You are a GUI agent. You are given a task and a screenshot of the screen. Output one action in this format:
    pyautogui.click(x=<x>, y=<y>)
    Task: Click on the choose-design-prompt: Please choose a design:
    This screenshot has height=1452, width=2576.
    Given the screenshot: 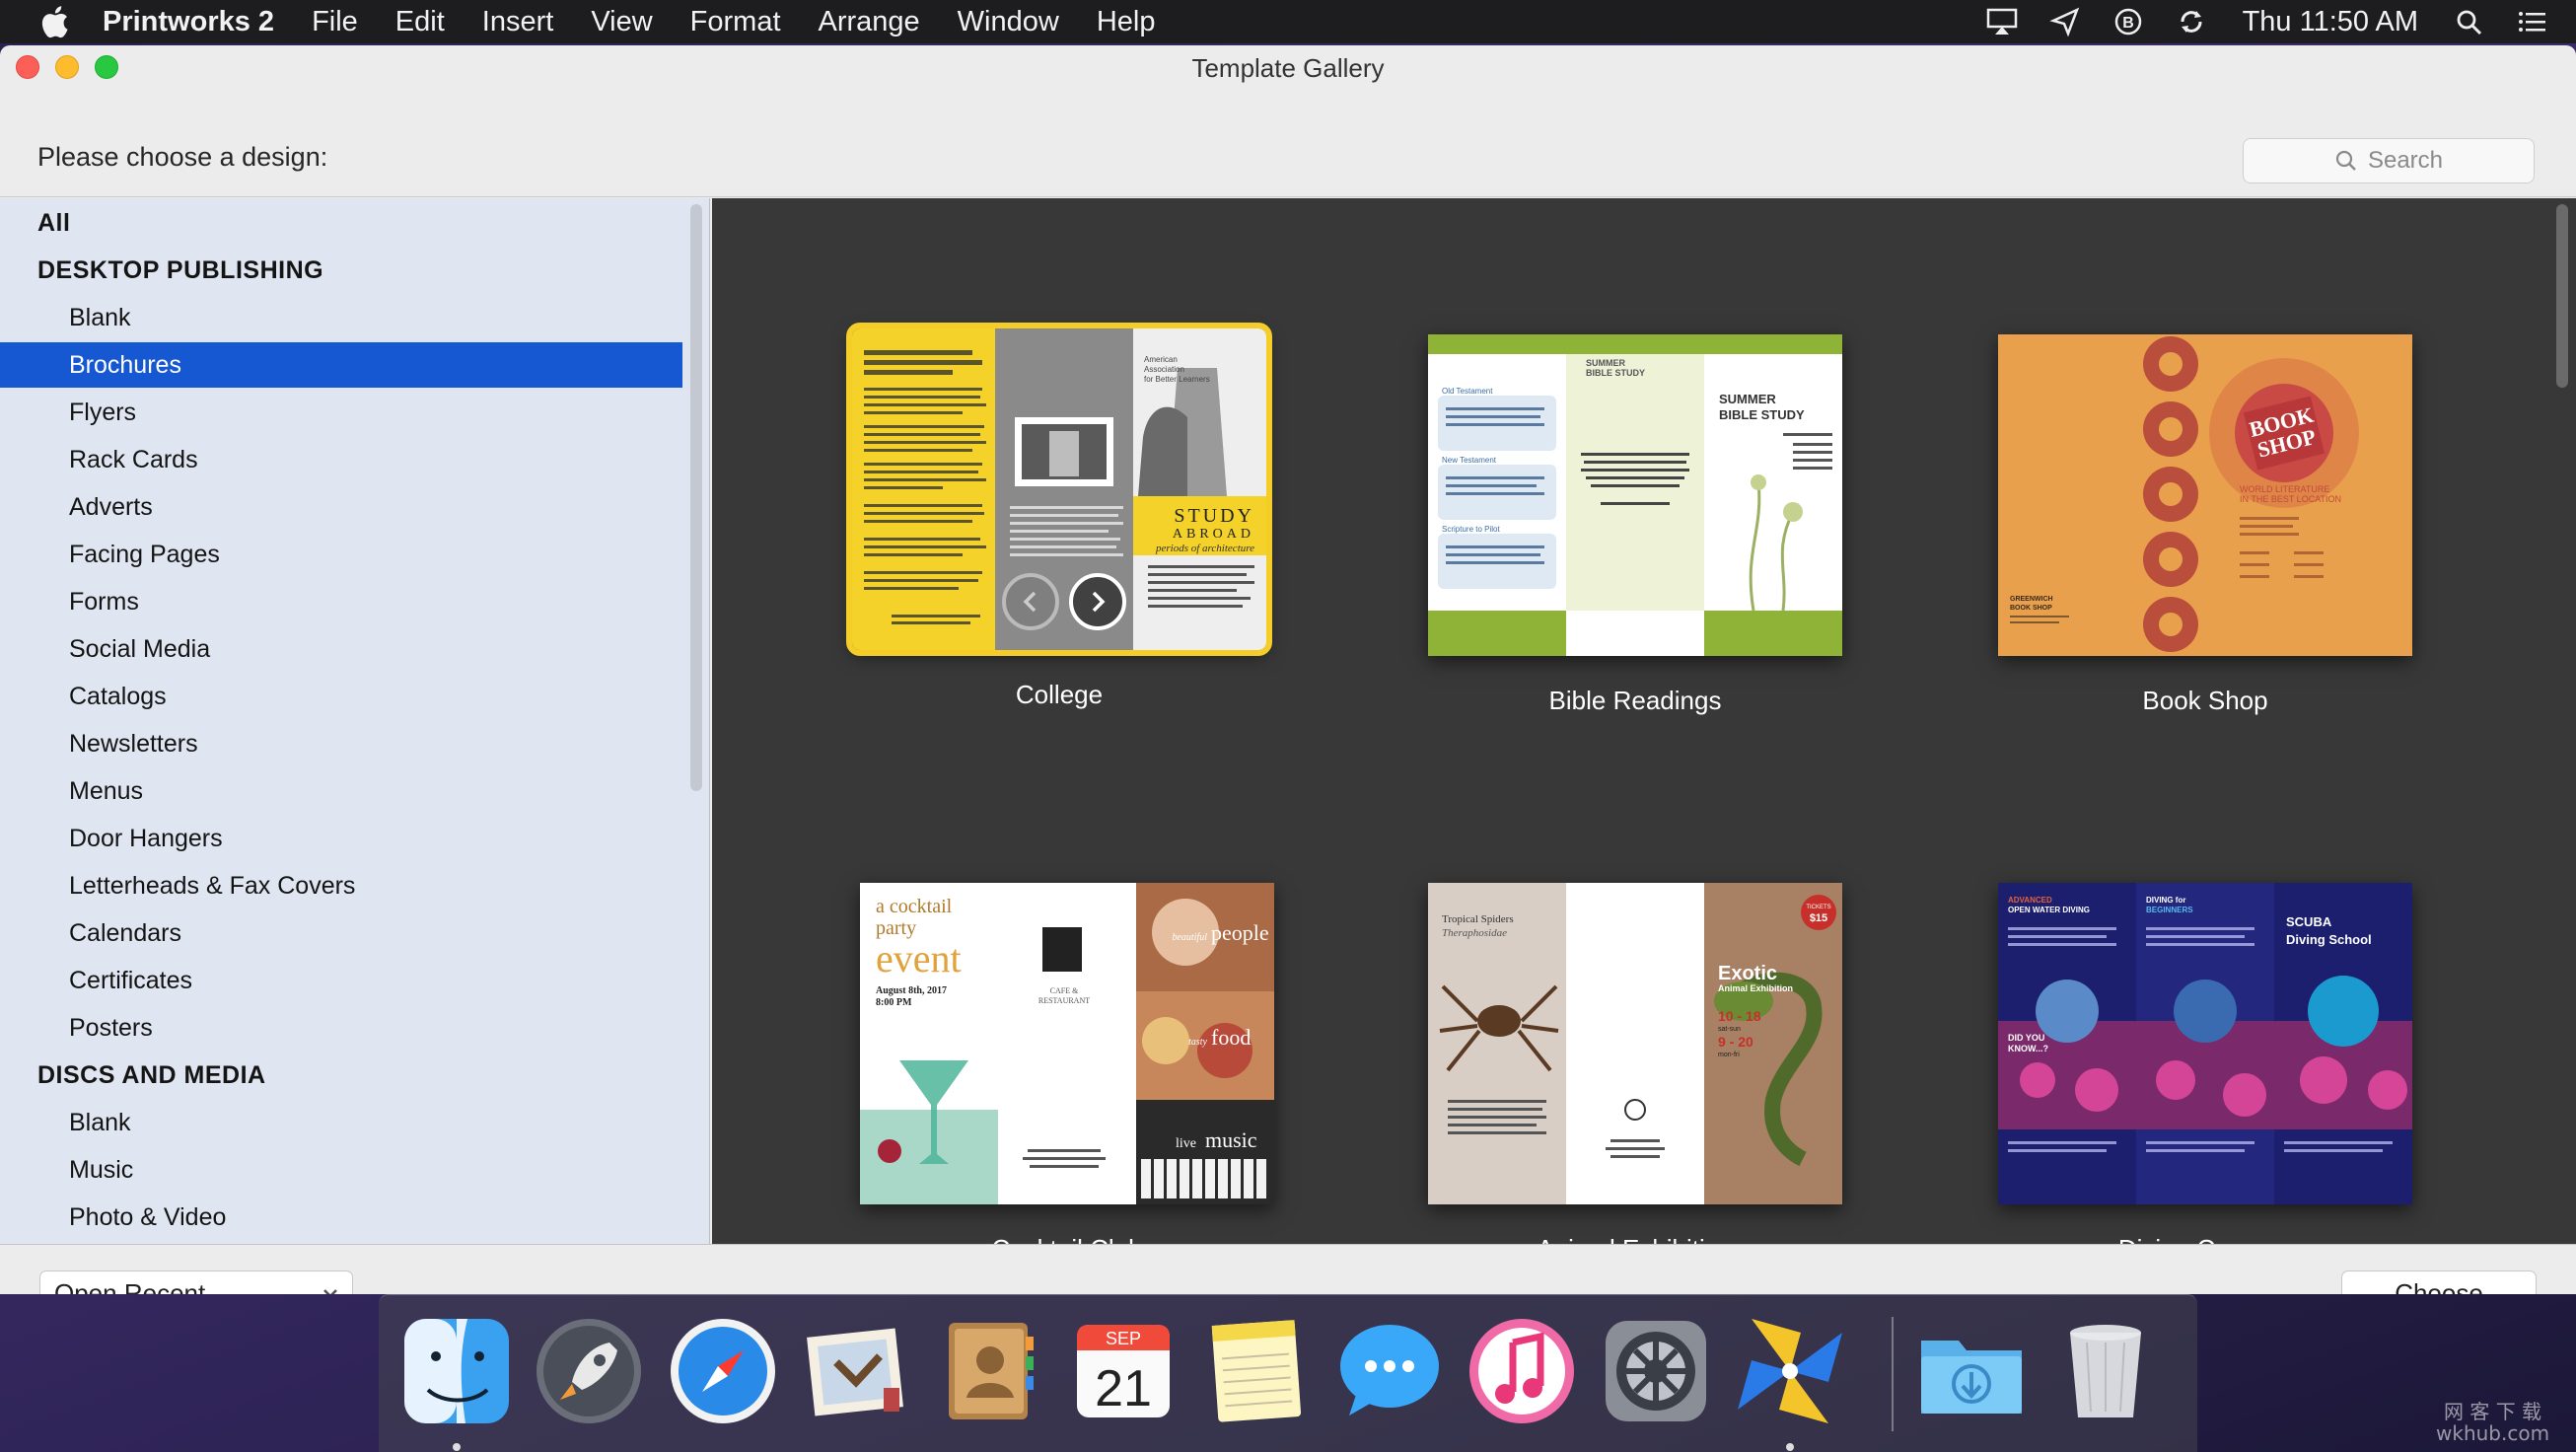 What is the action you would take?
    pyautogui.click(x=183, y=157)
    